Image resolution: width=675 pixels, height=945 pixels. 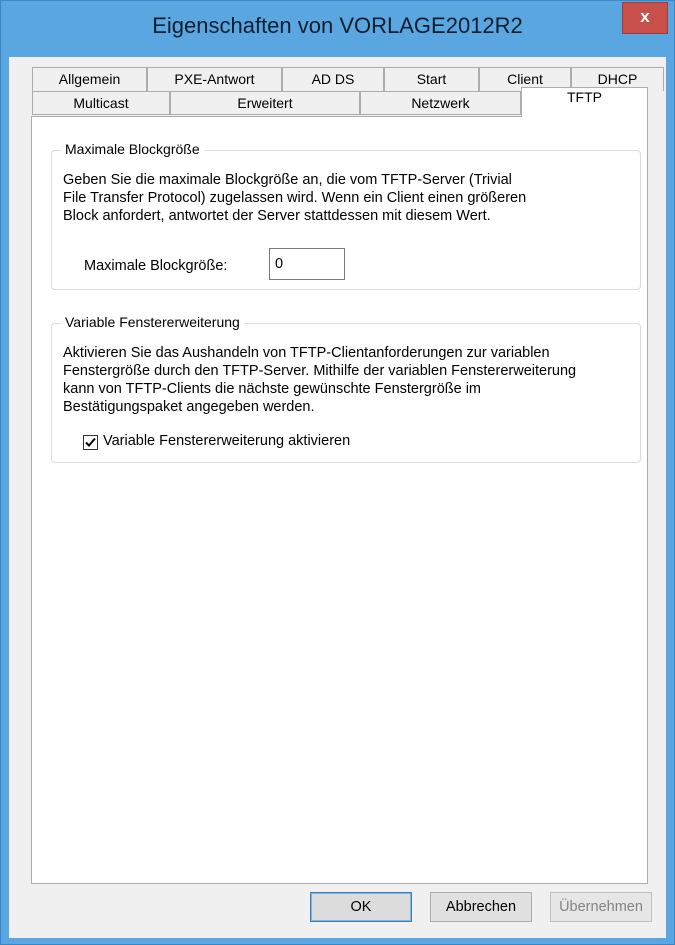 What do you see at coordinates (189, 407) in the screenshot?
I see `window-extension-description-line: Bestätigungspaket angegeben werden.` at bounding box center [189, 407].